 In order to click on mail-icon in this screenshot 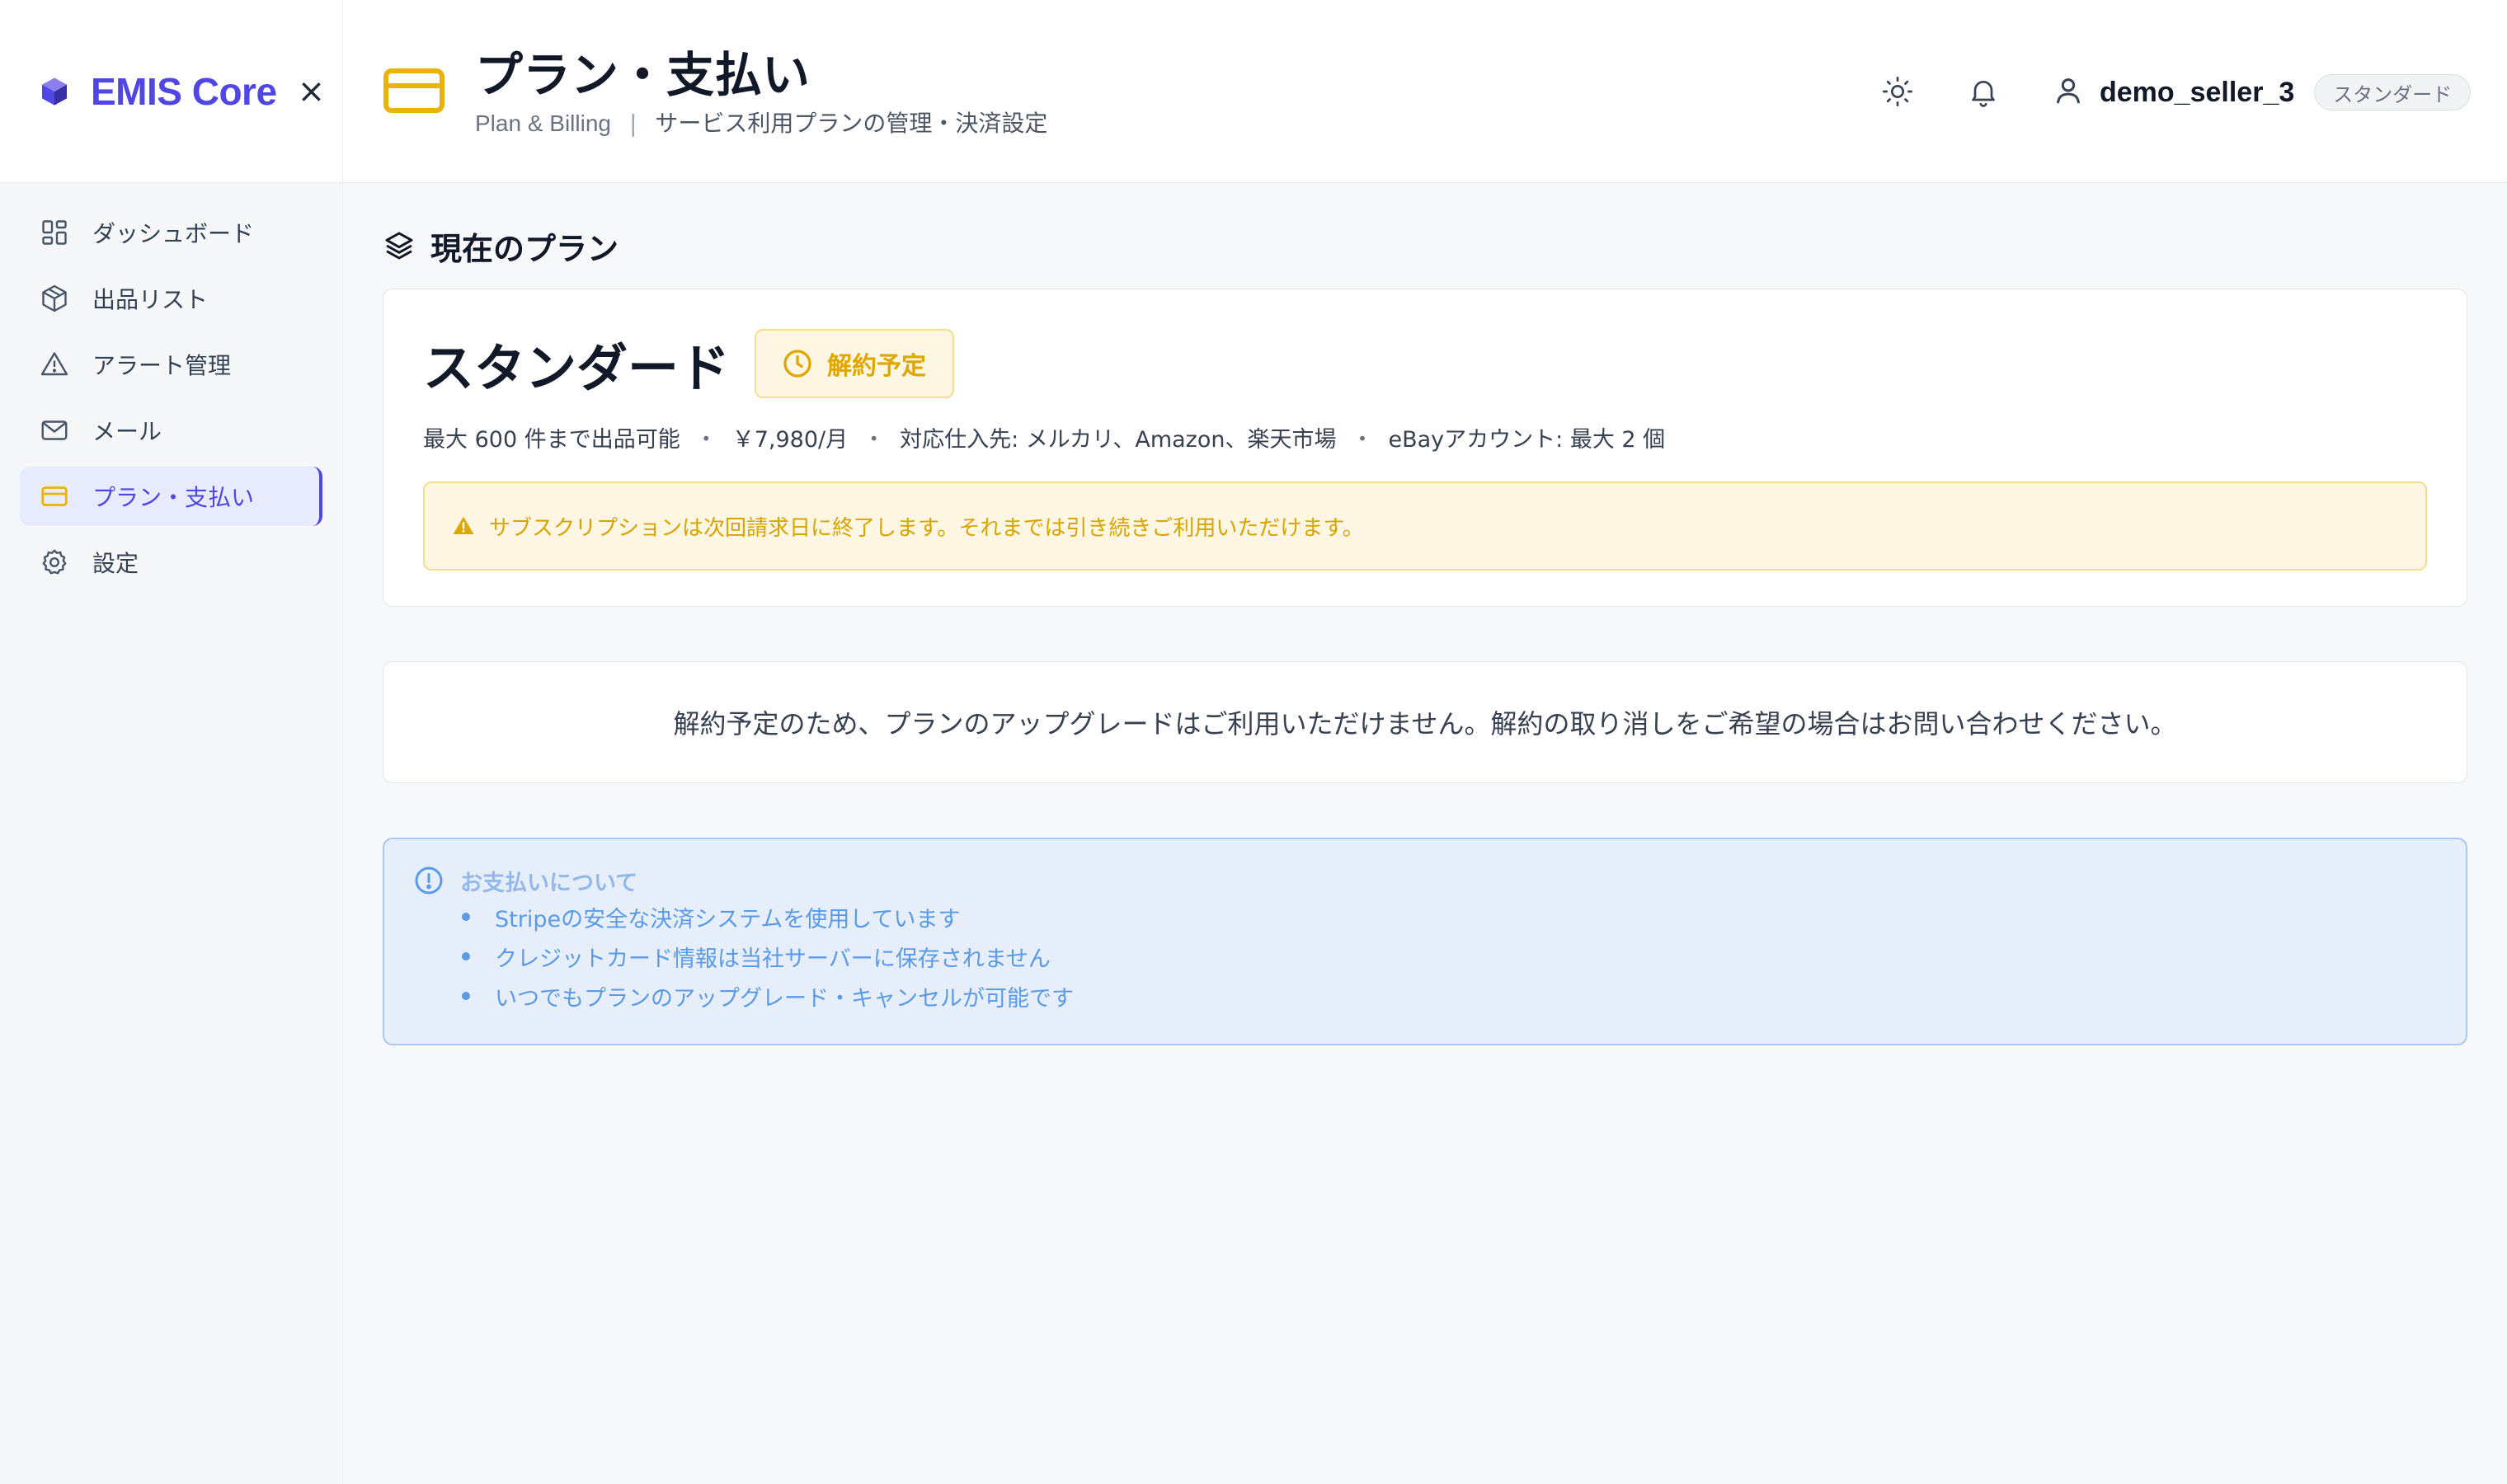, I will do `click(54, 431)`.